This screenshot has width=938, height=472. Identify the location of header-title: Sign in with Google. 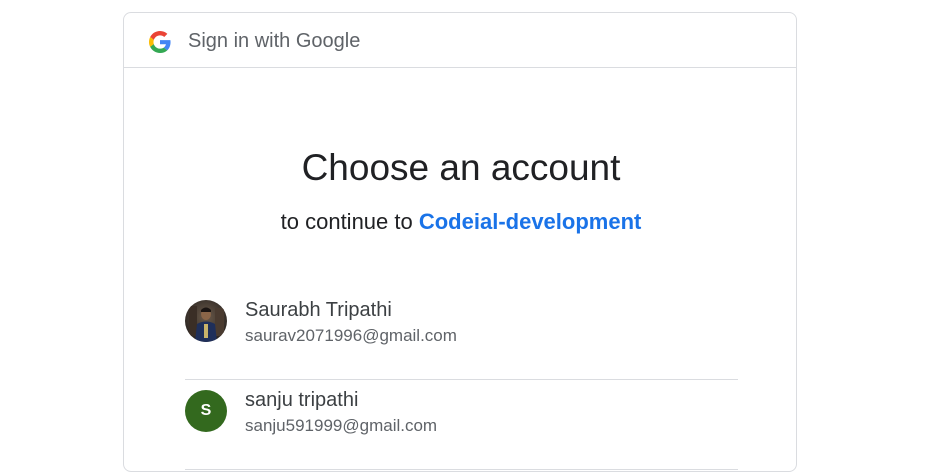
(274, 41).